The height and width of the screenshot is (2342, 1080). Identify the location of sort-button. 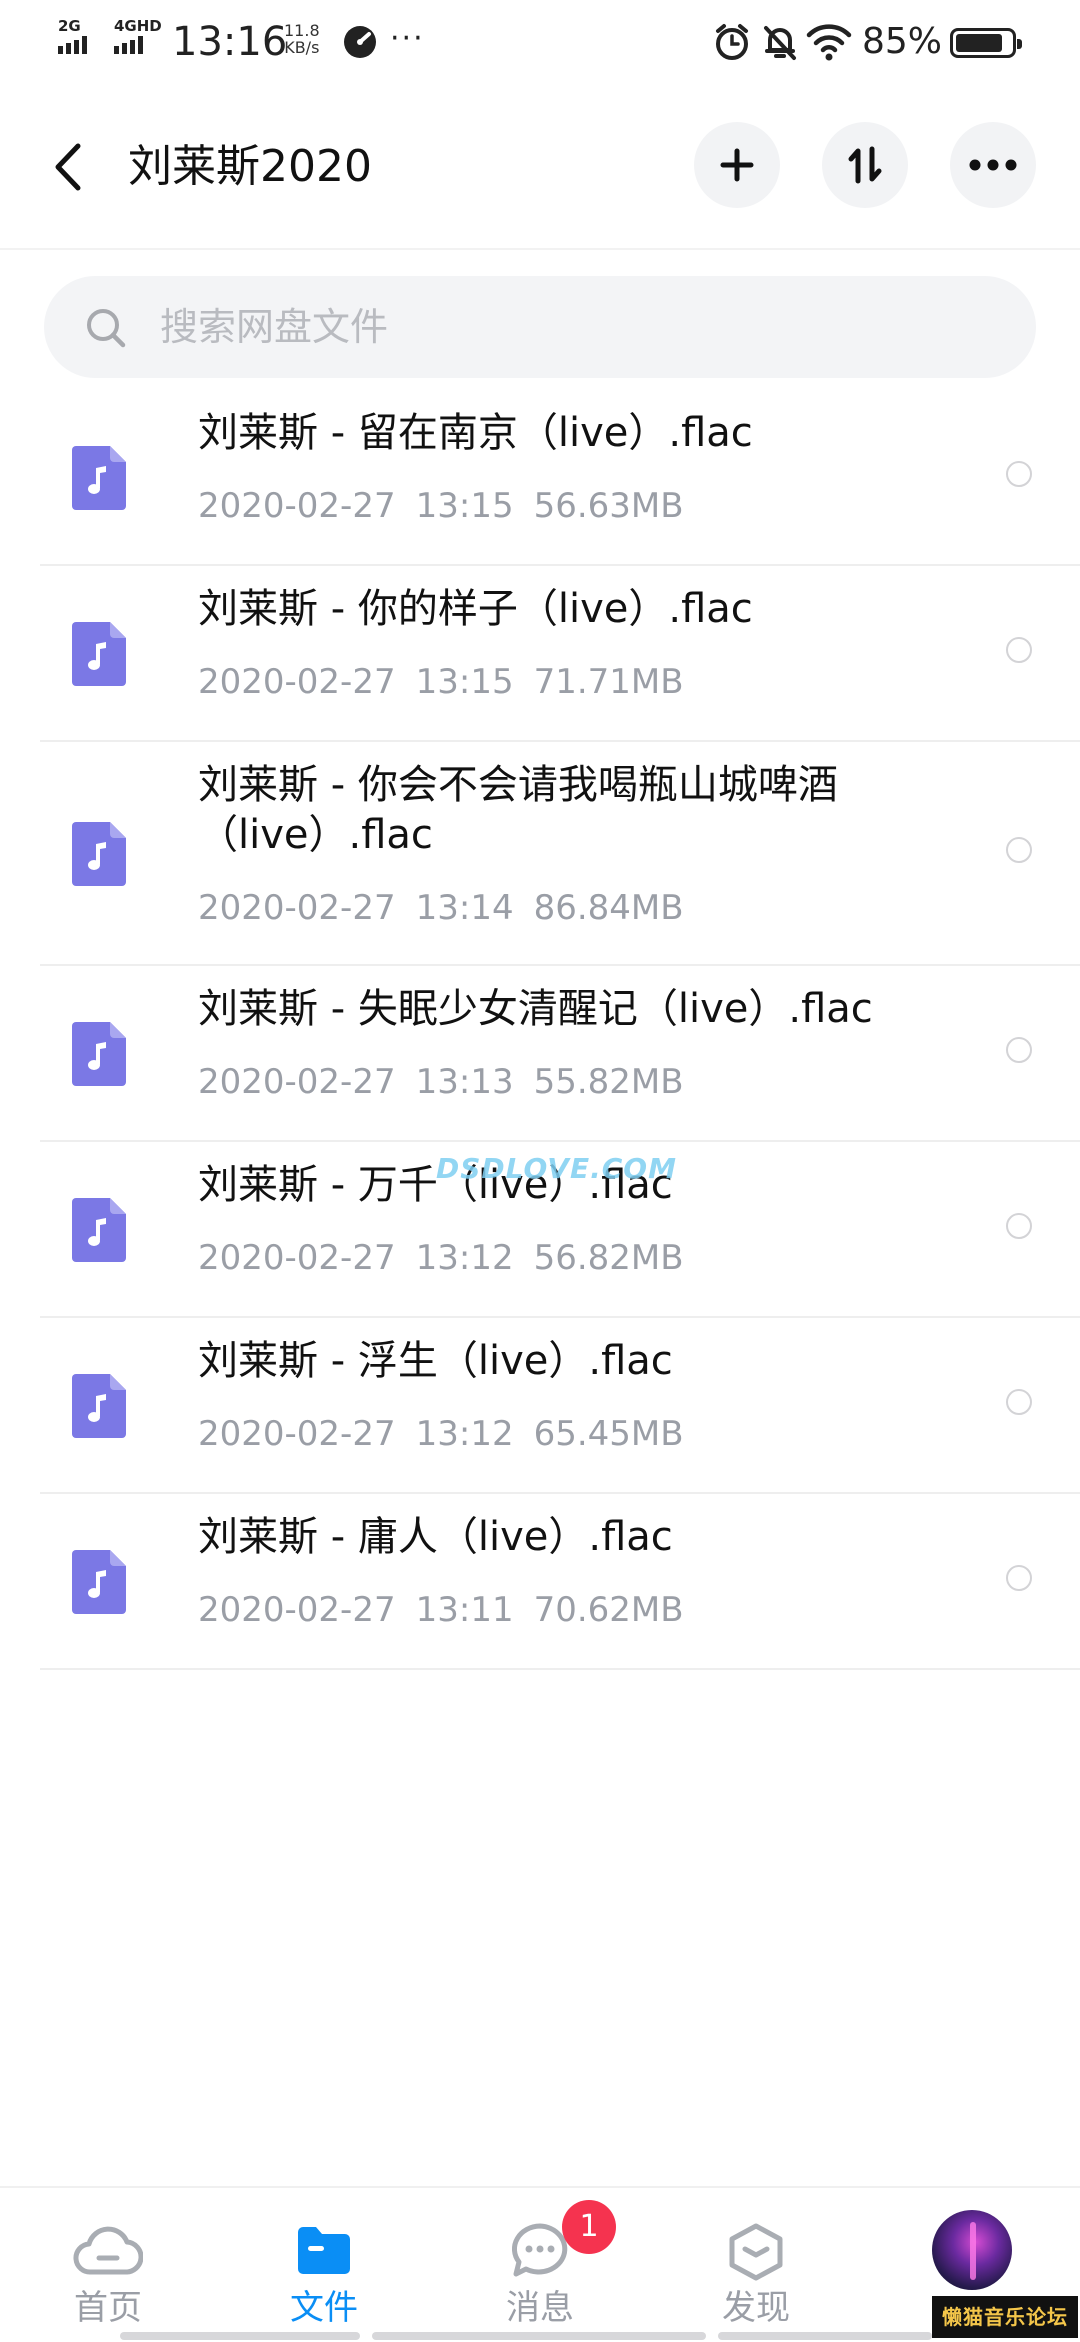
(865, 165).